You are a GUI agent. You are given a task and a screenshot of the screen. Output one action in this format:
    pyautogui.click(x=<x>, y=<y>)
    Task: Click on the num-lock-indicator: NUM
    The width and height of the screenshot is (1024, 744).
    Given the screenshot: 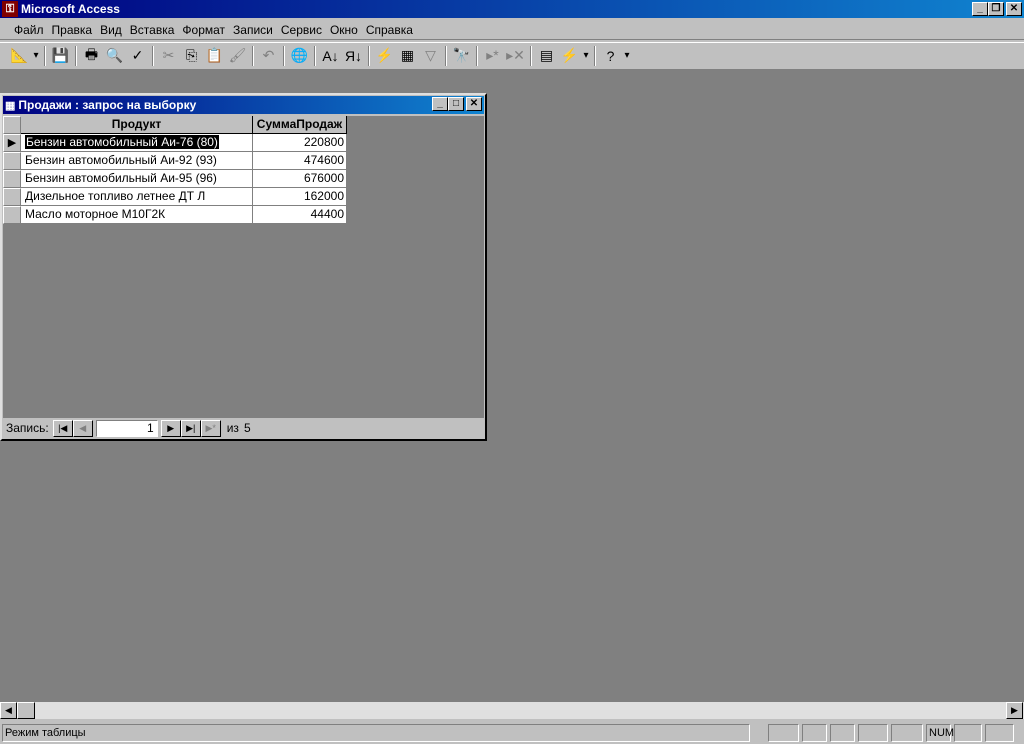 What is the action you would take?
    pyautogui.click(x=940, y=732)
    